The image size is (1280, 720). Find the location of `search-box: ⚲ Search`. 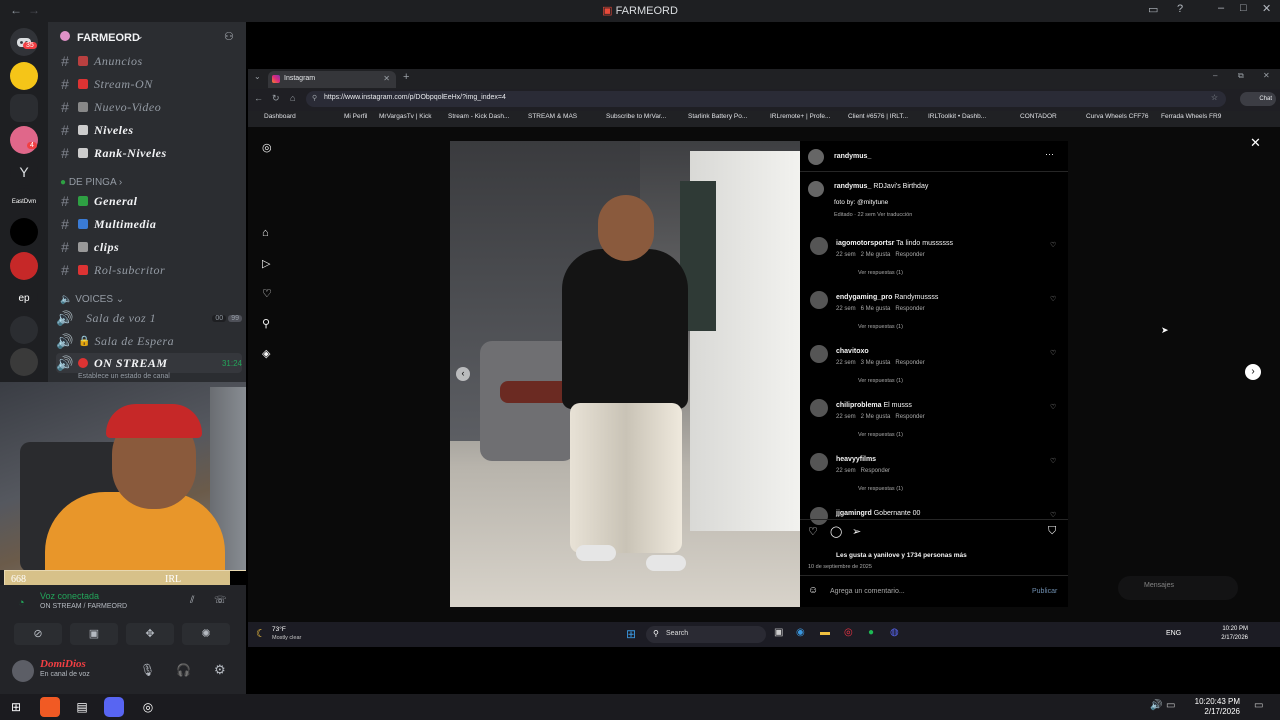

search-box: ⚲ Search is located at coordinates (706, 634).